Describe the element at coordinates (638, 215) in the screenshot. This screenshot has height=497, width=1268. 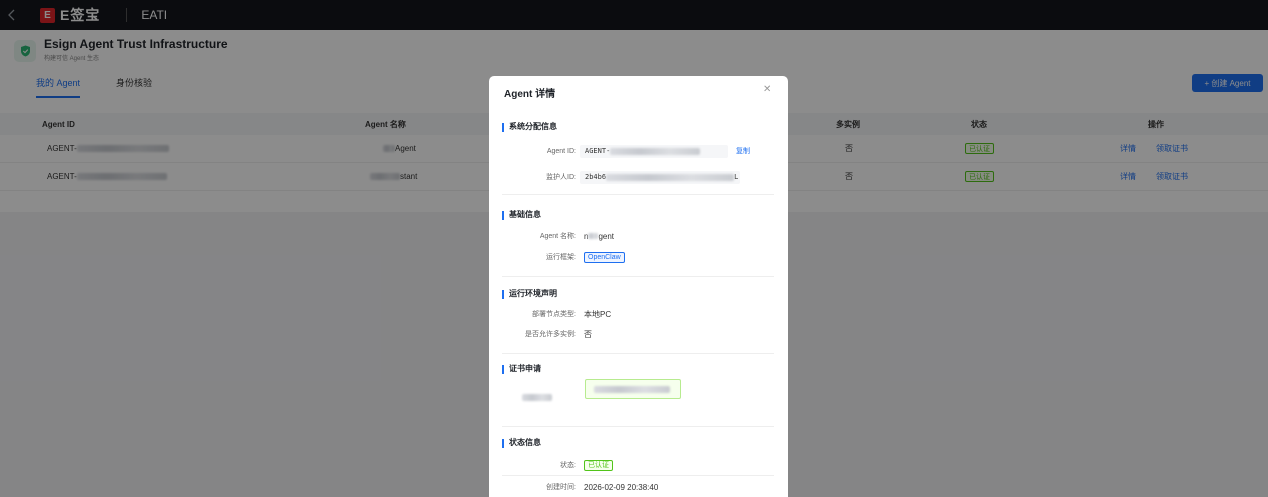
I see `section-title: 基础信息` at that location.